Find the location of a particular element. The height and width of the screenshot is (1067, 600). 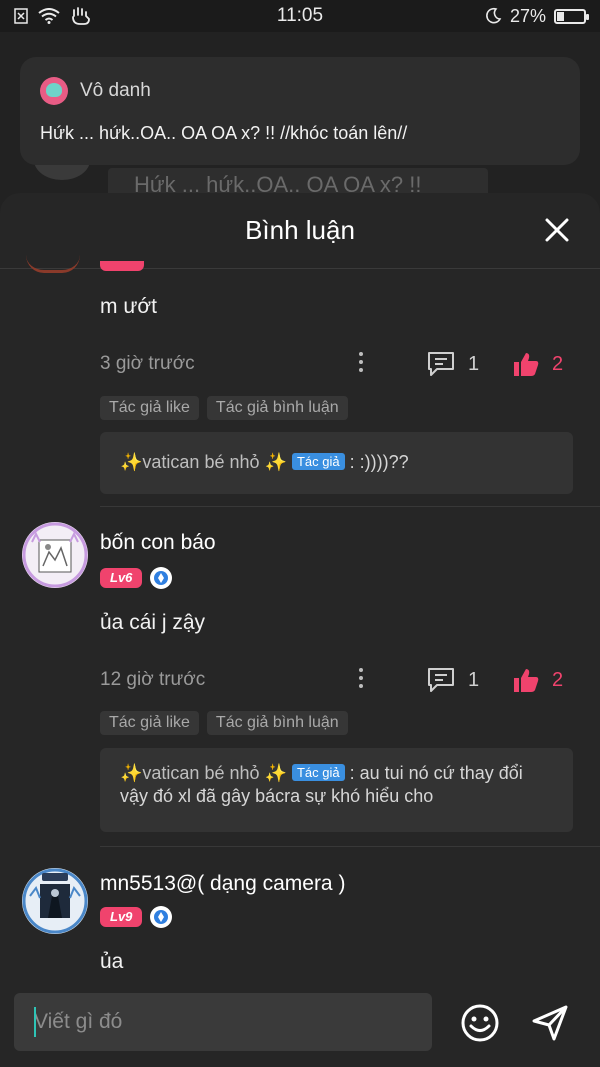

popup-author: Vô danh is located at coordinates (115, 90).